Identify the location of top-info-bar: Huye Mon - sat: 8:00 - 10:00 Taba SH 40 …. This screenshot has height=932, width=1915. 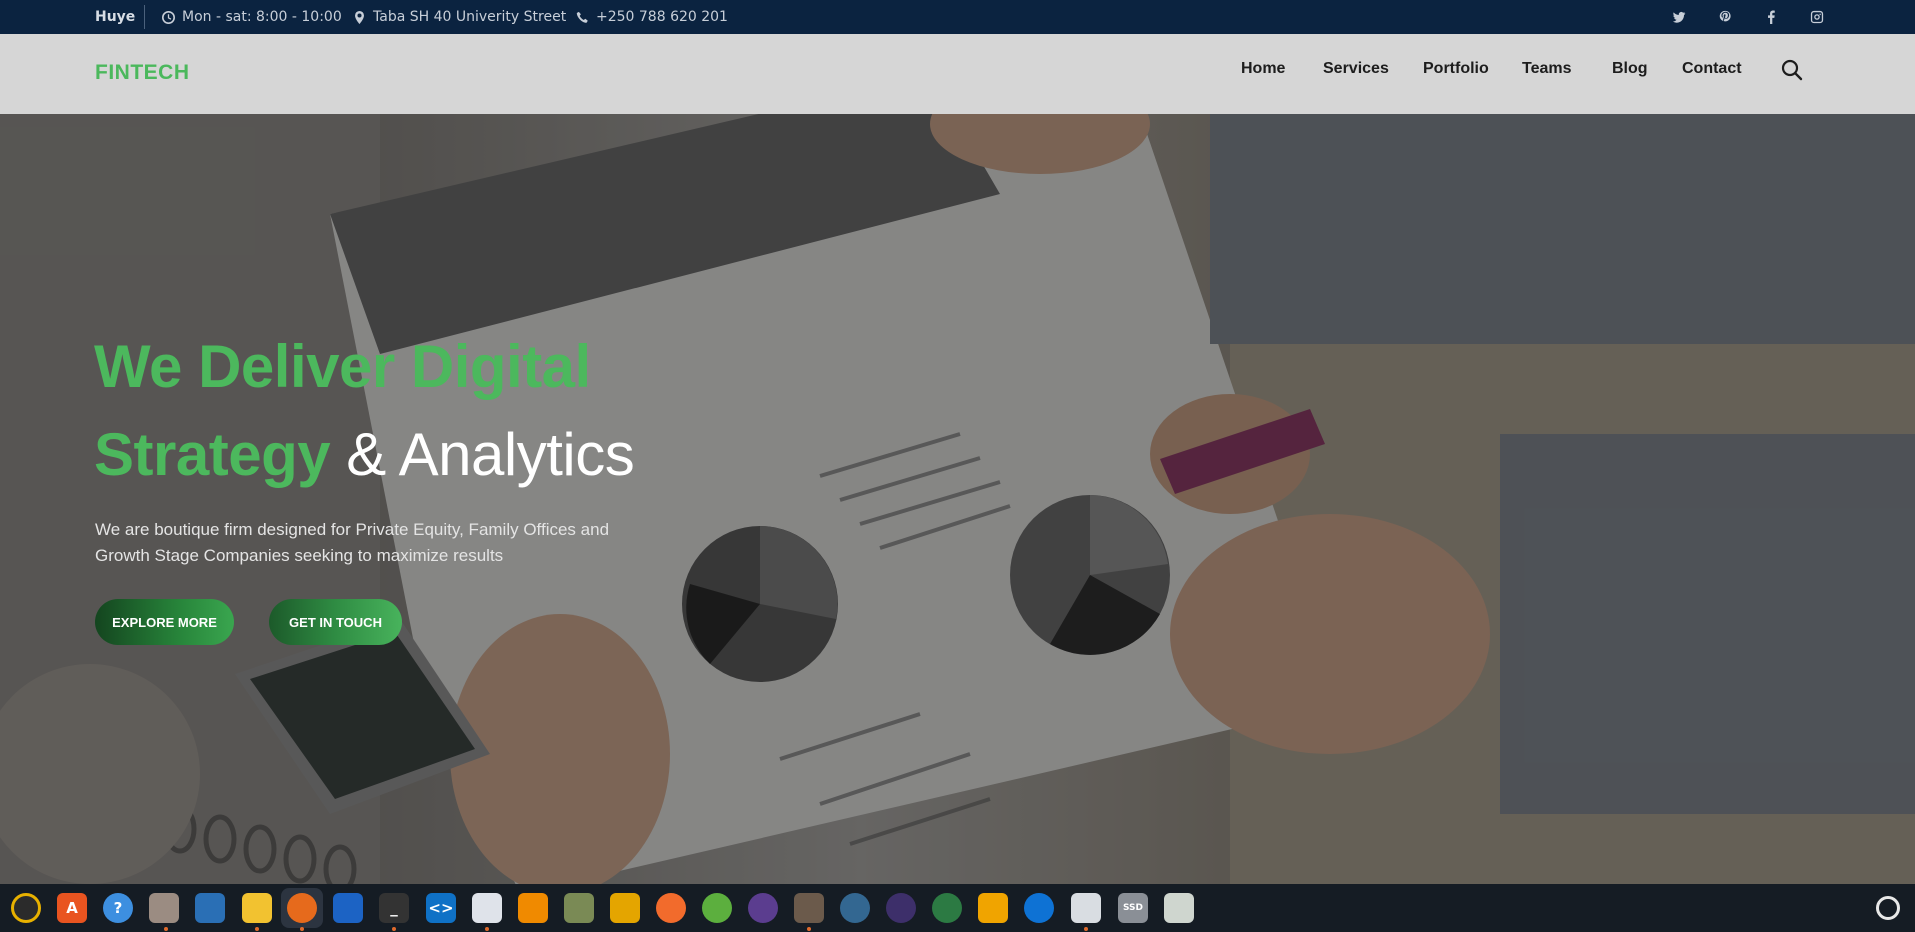
(957, 17).